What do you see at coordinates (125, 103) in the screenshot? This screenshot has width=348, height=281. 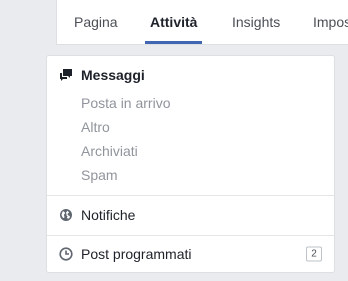 I see `messages-item-inbox: Posta in arrivo` at bounding box center [125, 103].